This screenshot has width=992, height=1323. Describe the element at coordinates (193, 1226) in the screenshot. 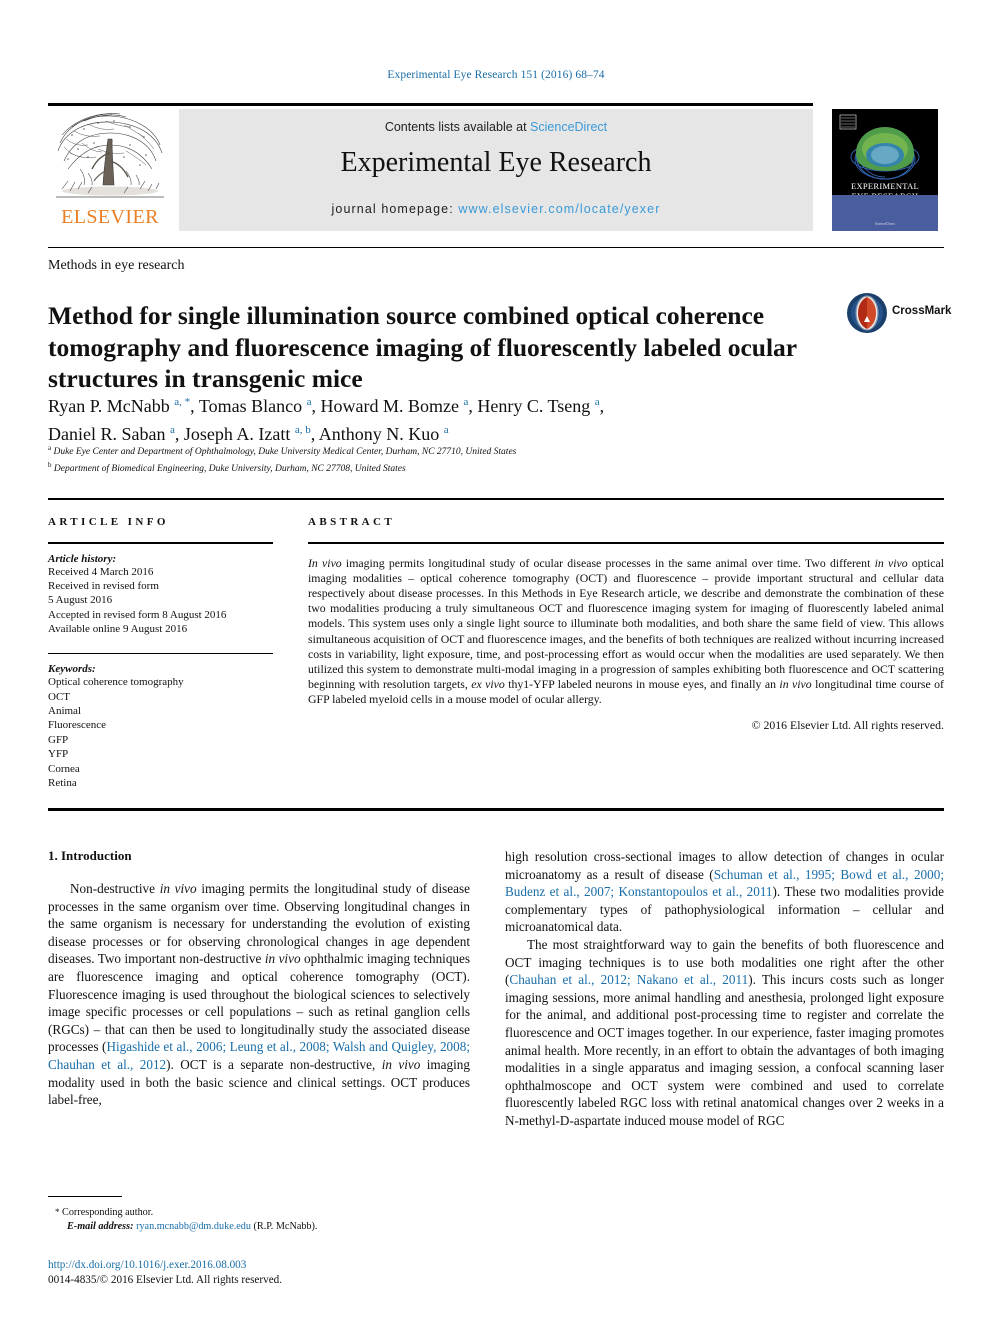

I see `email-link: ryan.mcnabb@dm.duke.edu` at that location.